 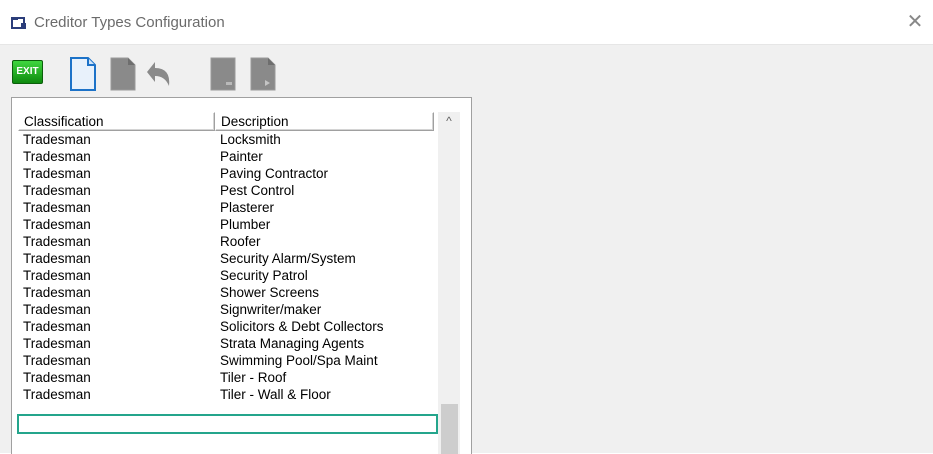 What do you see at coordinates (253, 377) in the screenshot?
I see `description-cell: Tiler - Roof` at bounding box center [253, 377].